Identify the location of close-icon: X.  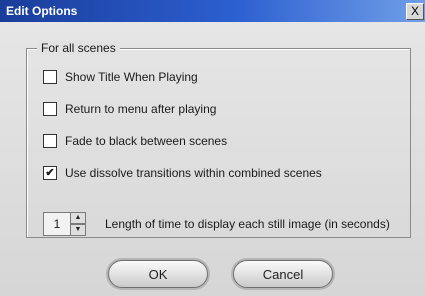
(415, 11).